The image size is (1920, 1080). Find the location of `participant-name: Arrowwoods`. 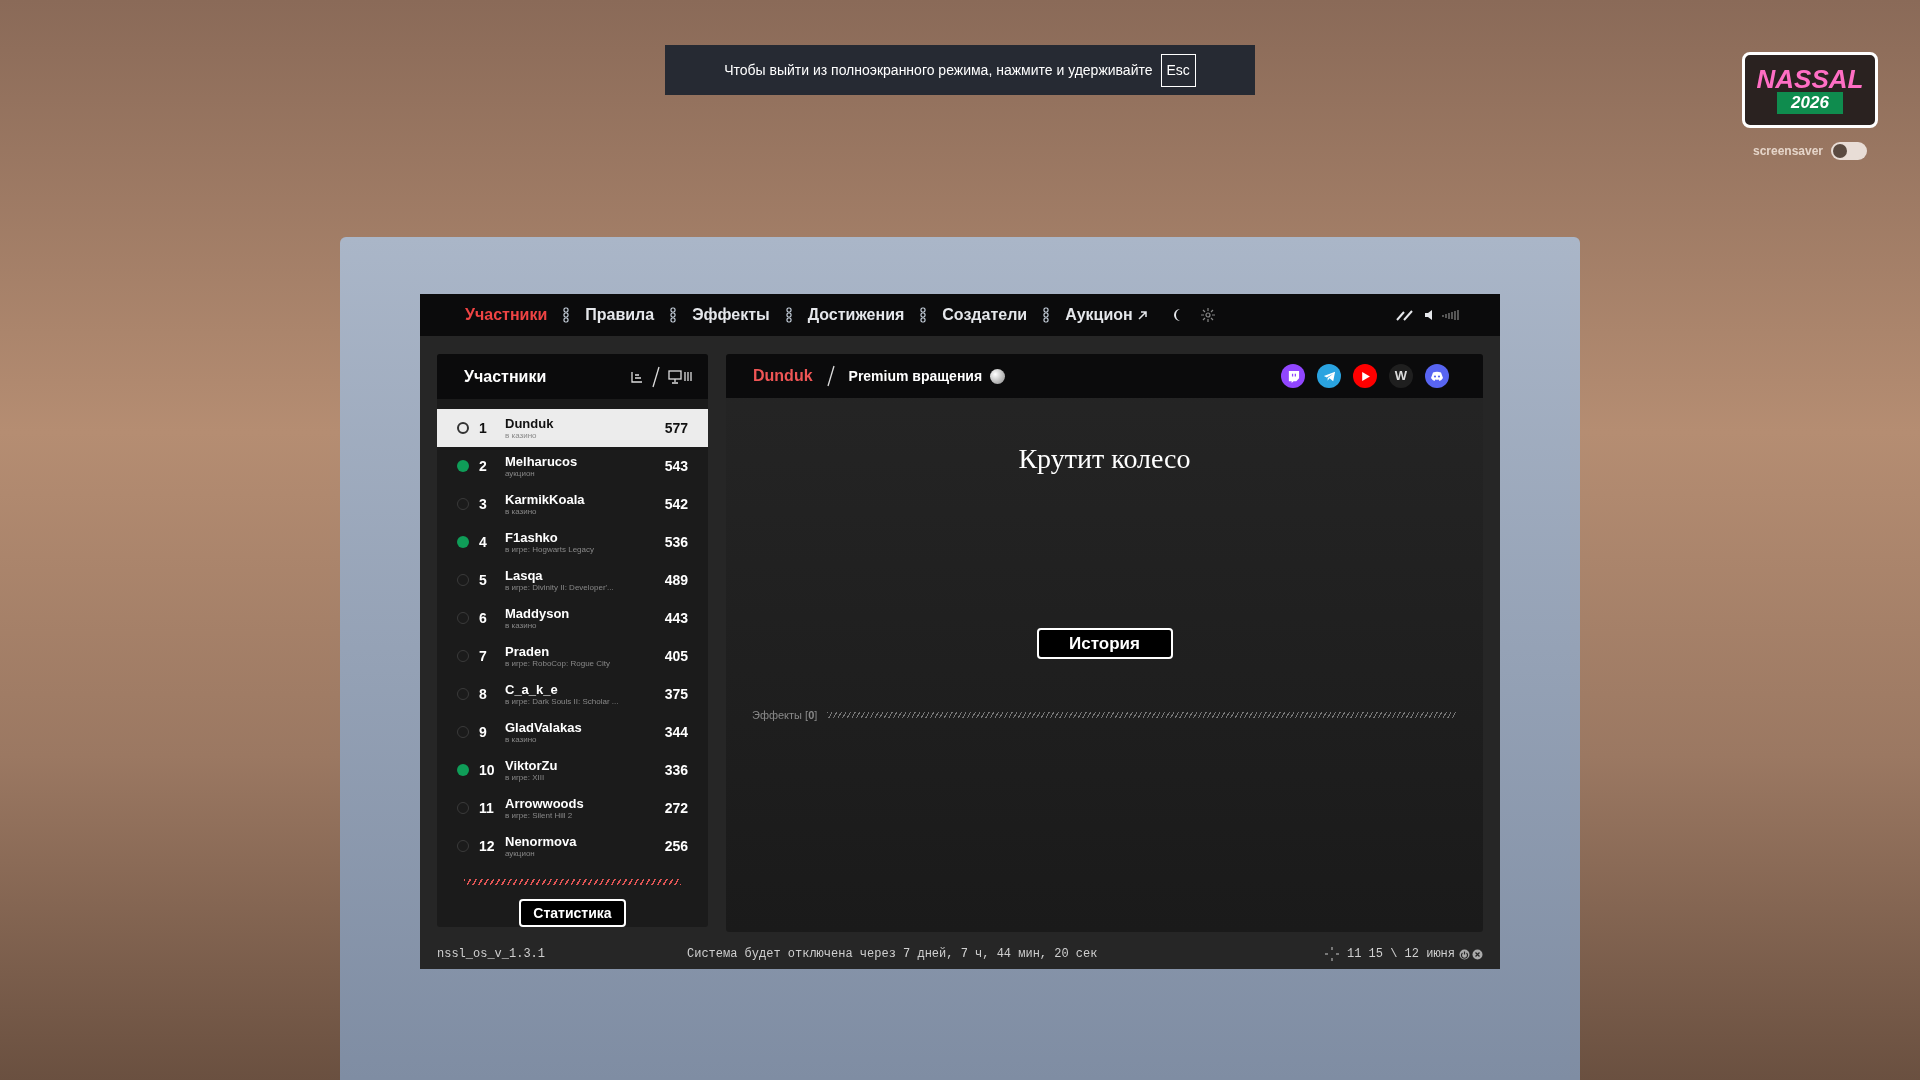

participant-name: Arrowwoods is located at coordinates (545, 803).